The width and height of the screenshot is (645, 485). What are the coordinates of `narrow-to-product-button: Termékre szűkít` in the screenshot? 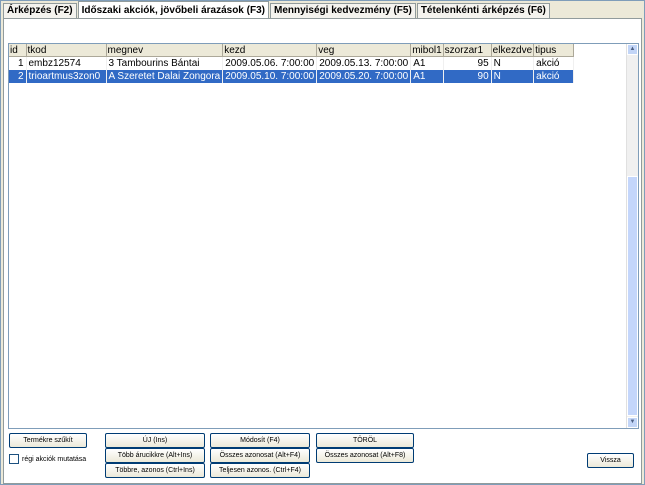 It's located at (48, 440).